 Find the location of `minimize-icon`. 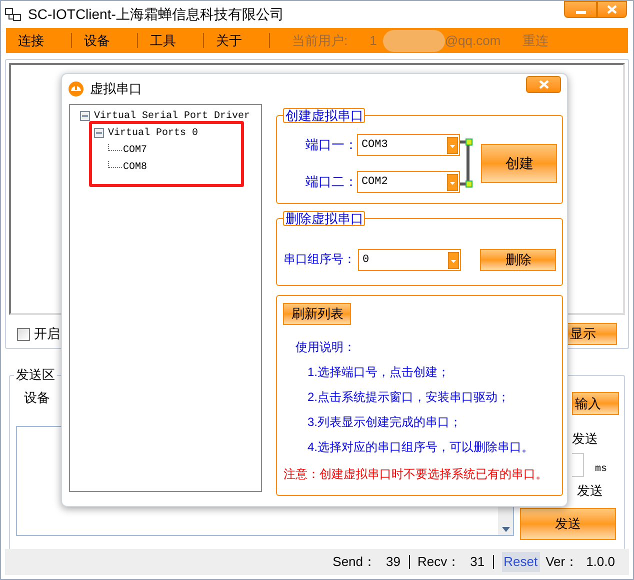

minimize-icon is located at coordinates (581, 12).